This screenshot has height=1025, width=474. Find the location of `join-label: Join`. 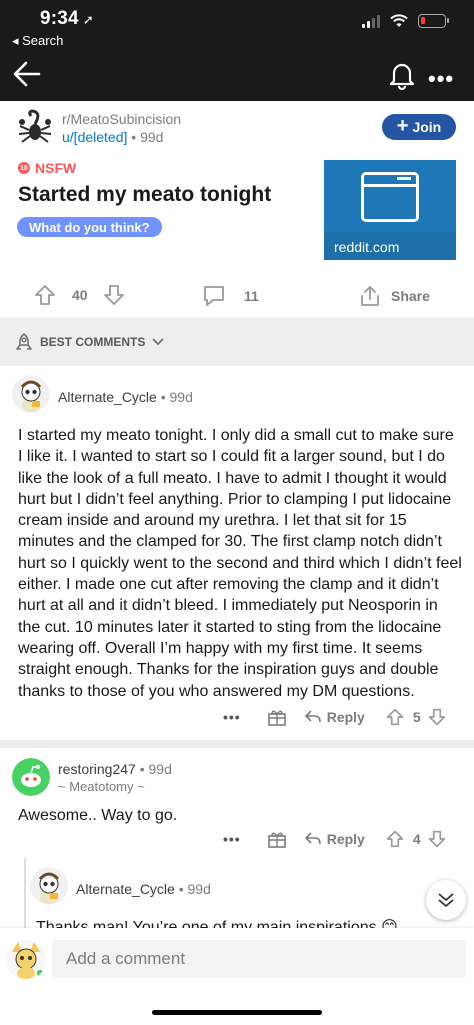

join-label: Join is located at coordinates (427, 127).